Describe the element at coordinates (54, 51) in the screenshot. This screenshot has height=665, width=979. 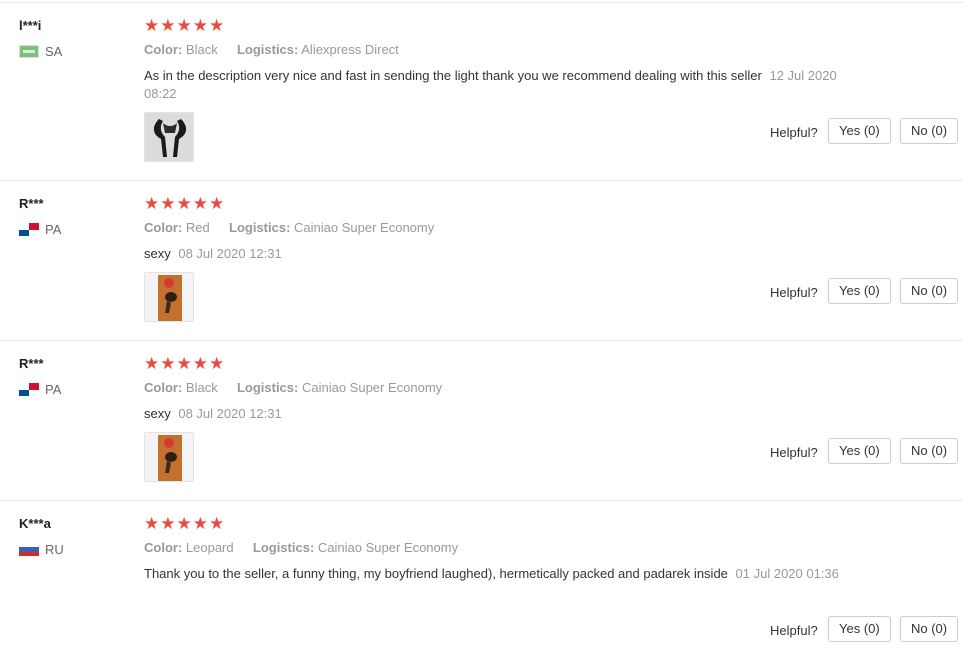
I see `country-code: SA` at that location.